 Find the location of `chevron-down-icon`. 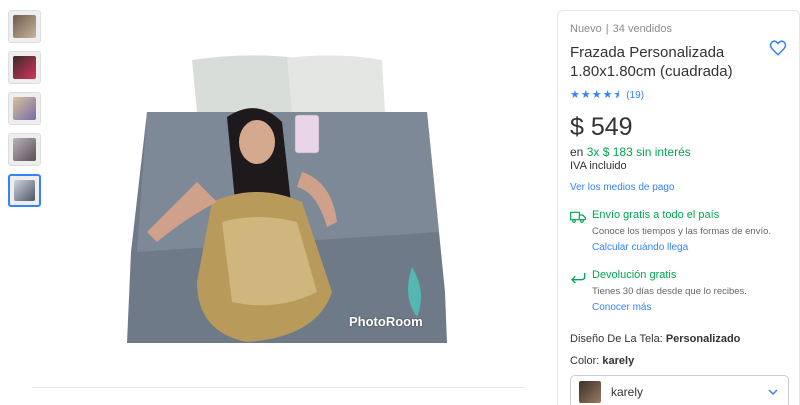

chevron-down-icon is located at coordinates (773, 392).